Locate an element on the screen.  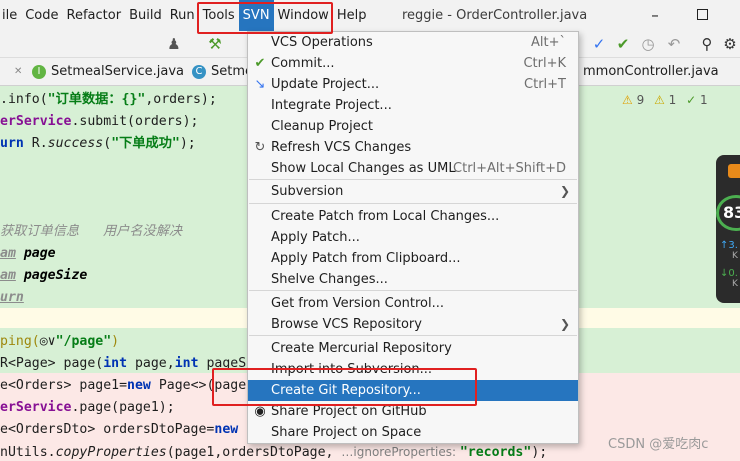
tab-label: mmonController.java is located at coordinates (651, 71).